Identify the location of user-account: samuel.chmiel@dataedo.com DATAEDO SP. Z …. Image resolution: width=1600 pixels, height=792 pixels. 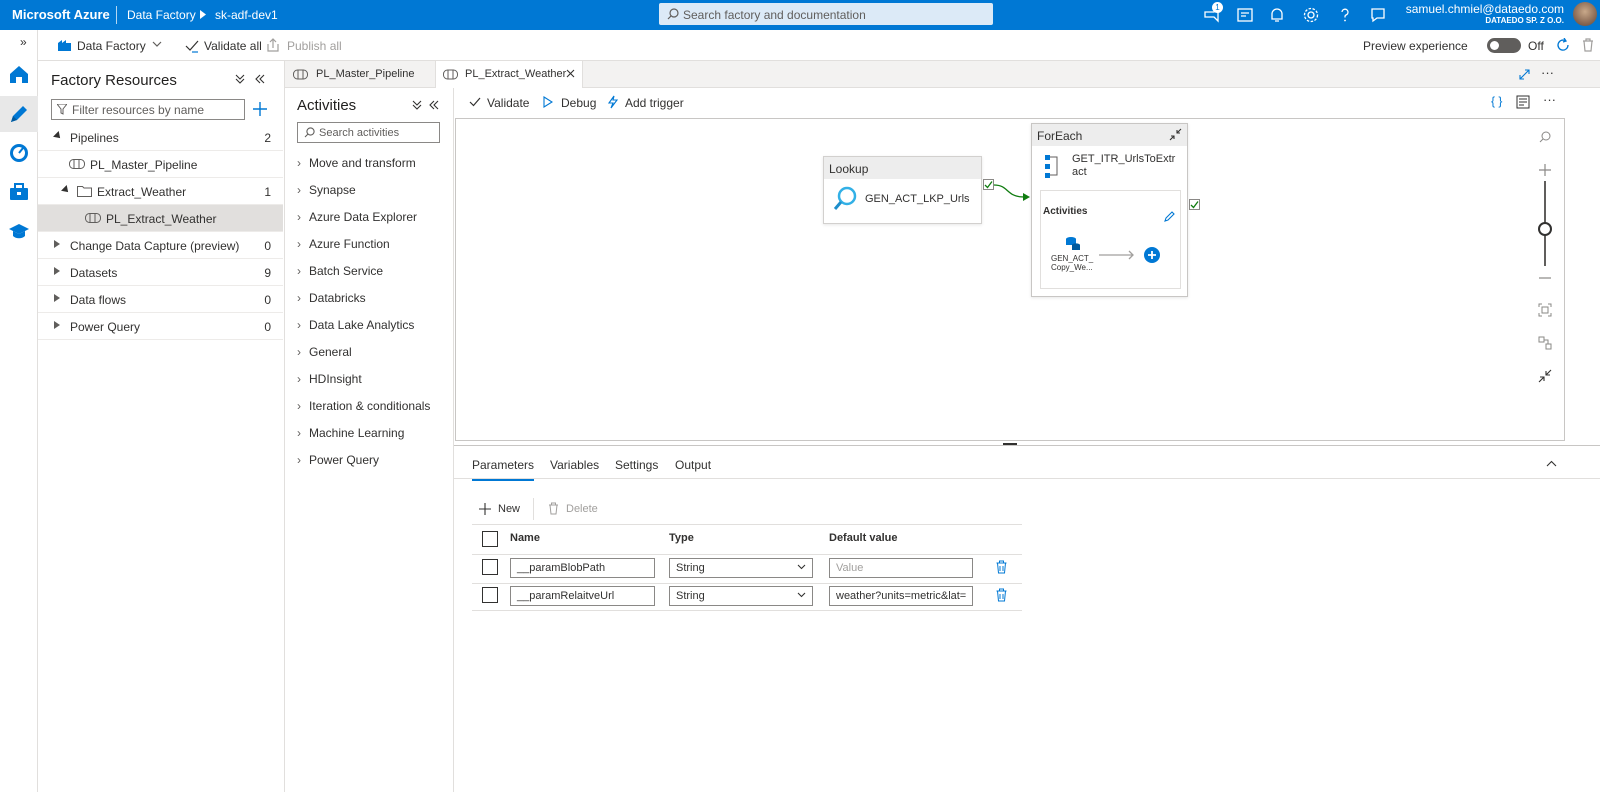
(1485, 15).